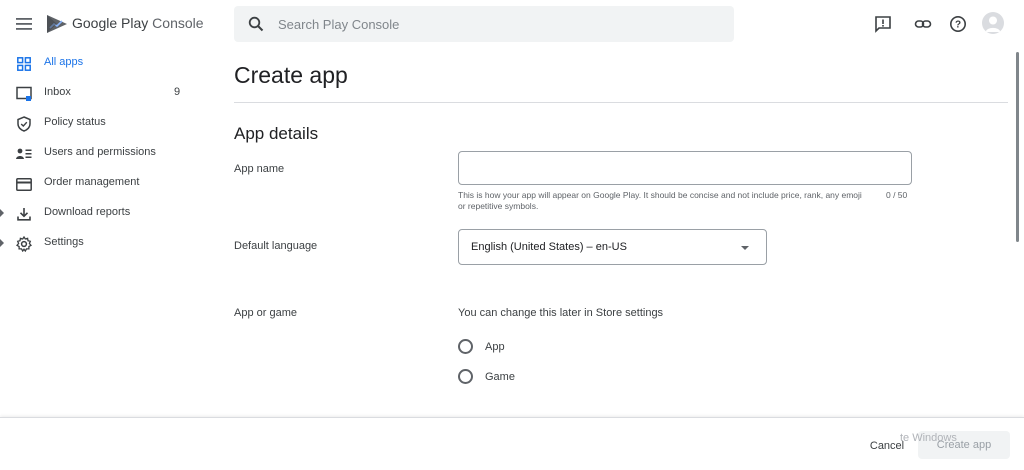 The image size is (1024, 470). I want to click on download-icon, so click(24, 214).